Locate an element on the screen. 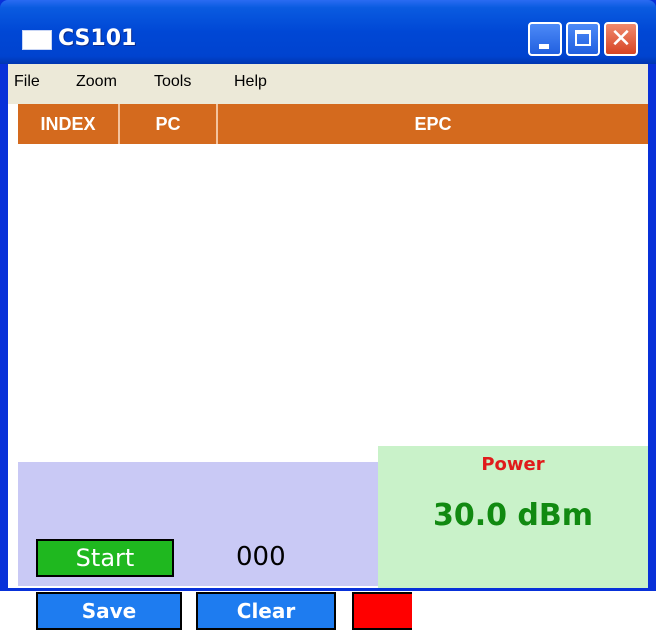  menu-file: File is located at coordinates (27, 82).